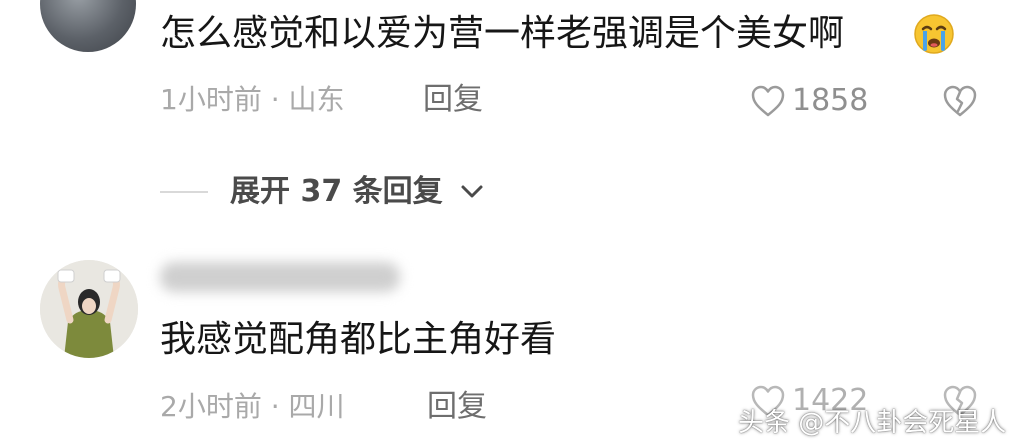 The image size is (1024, 447). I want to click on like-count: 1858, so click(830, 100).